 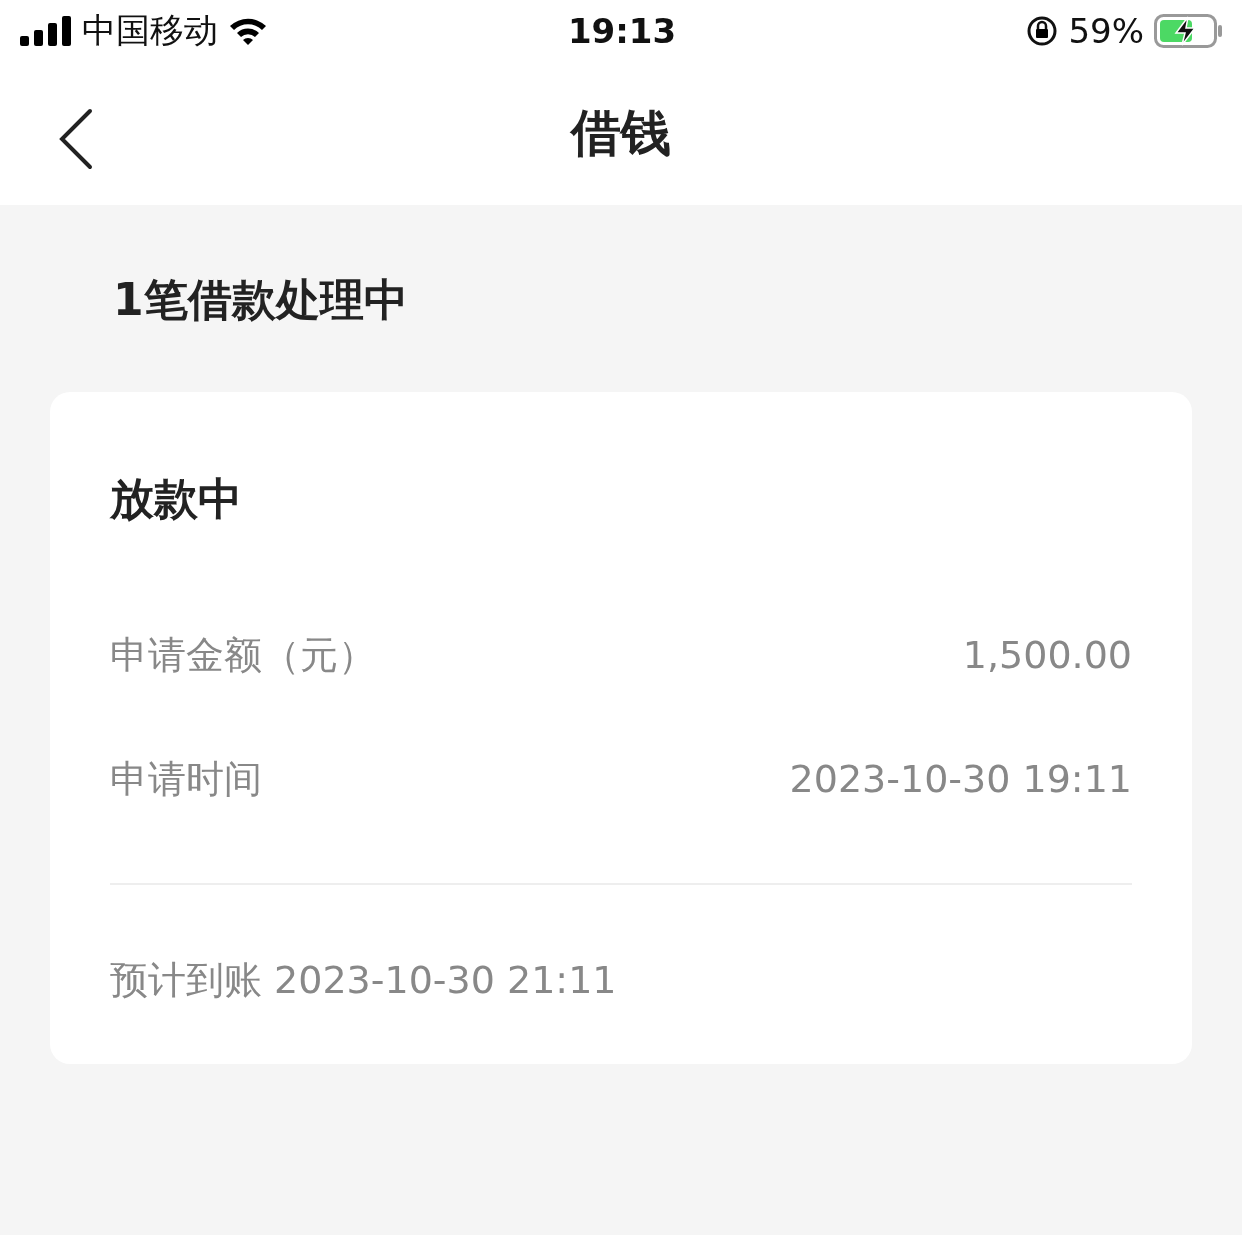 What do you see at coordinates (186, 779) in the screenshot?
I see `row-label: 申请时间` at bounding box center [186, 779].